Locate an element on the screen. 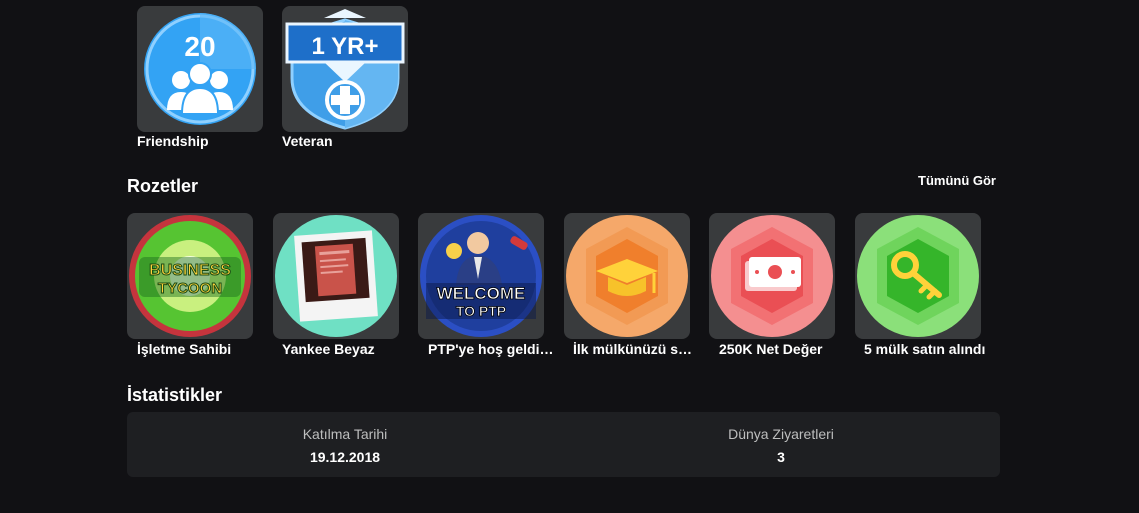 This screenshot has width=1139, height=513. veteran-shield-icon: 1 YR+ is located at coordinates (345, 69).